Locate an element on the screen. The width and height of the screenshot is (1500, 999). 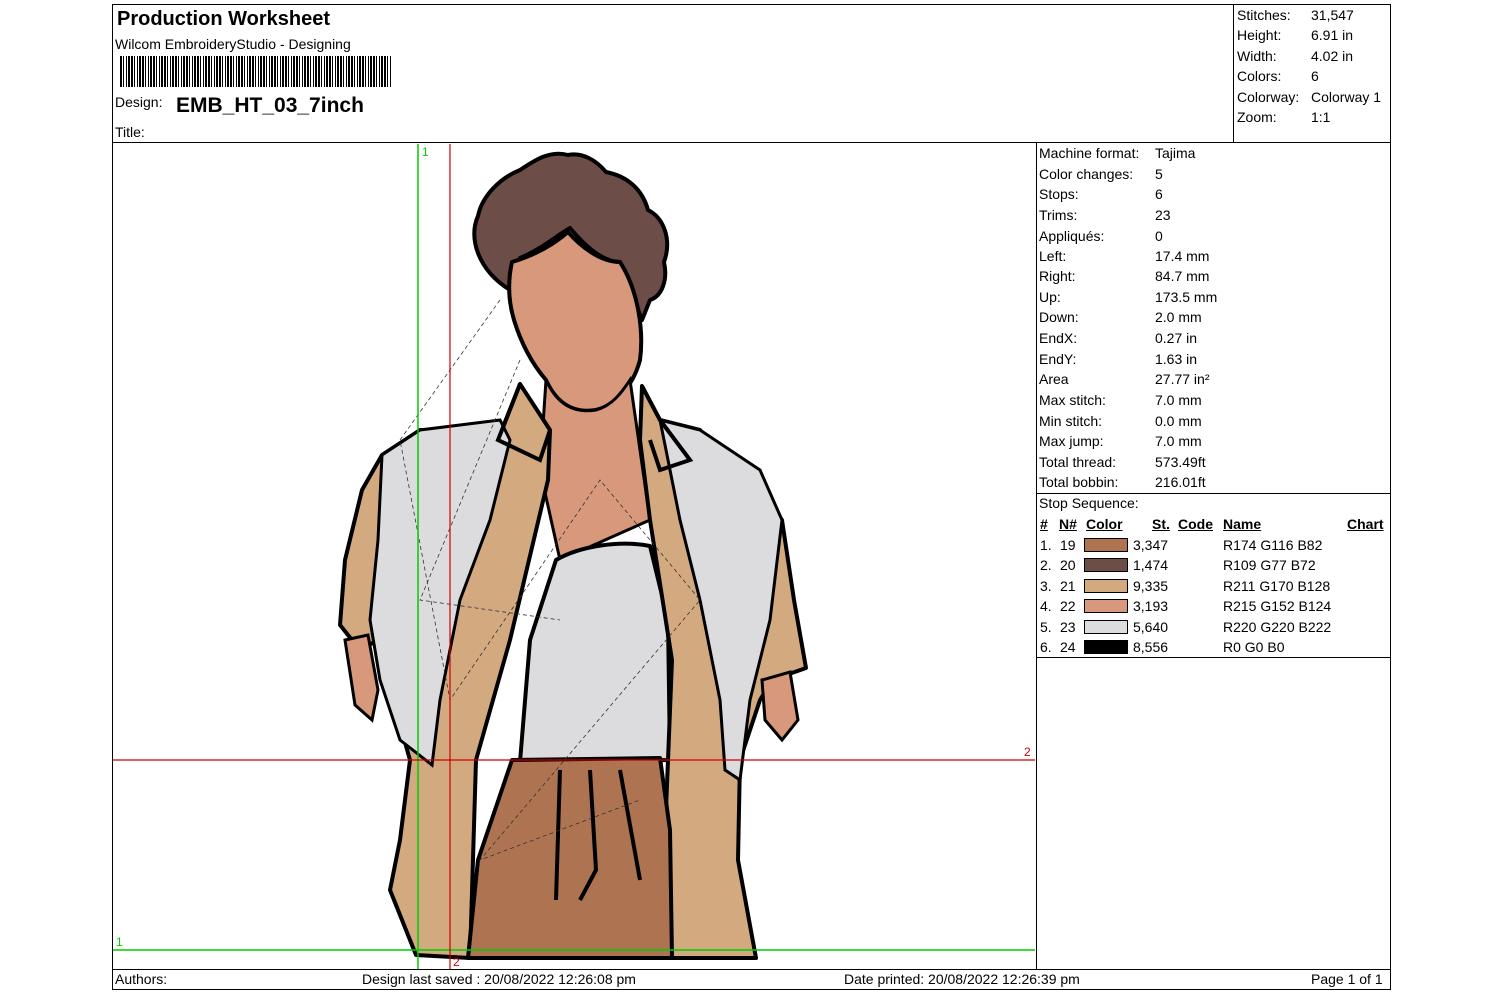
stop-sequence-divider is located at coordinates (1213, 657).